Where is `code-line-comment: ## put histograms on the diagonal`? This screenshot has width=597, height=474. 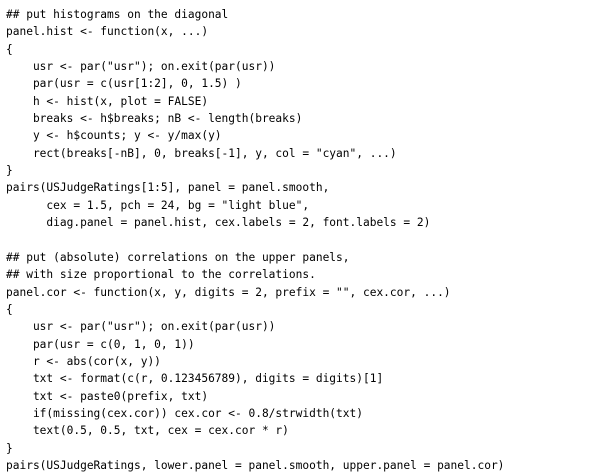
code-line-comment: ## put histograms on the diagonal is located at coordinates (117, 14).